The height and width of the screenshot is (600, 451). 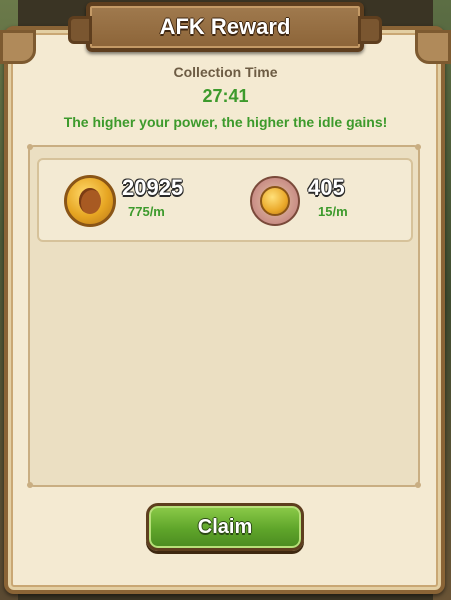 I want to click on claim-button-label: Claim, so click(x=225, y=526).